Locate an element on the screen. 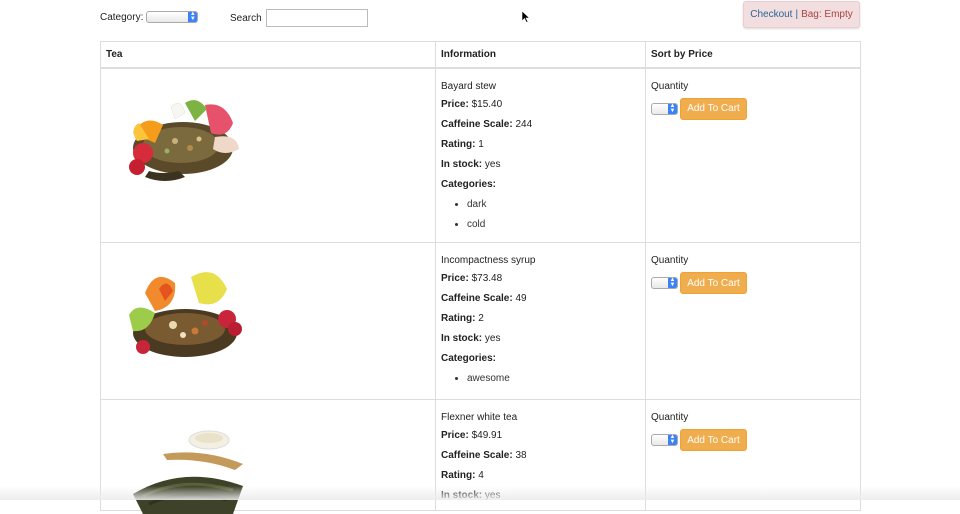 This screenshot has height=514, width=960. floral-berry-tea-image is located at coordinates (185, 314).